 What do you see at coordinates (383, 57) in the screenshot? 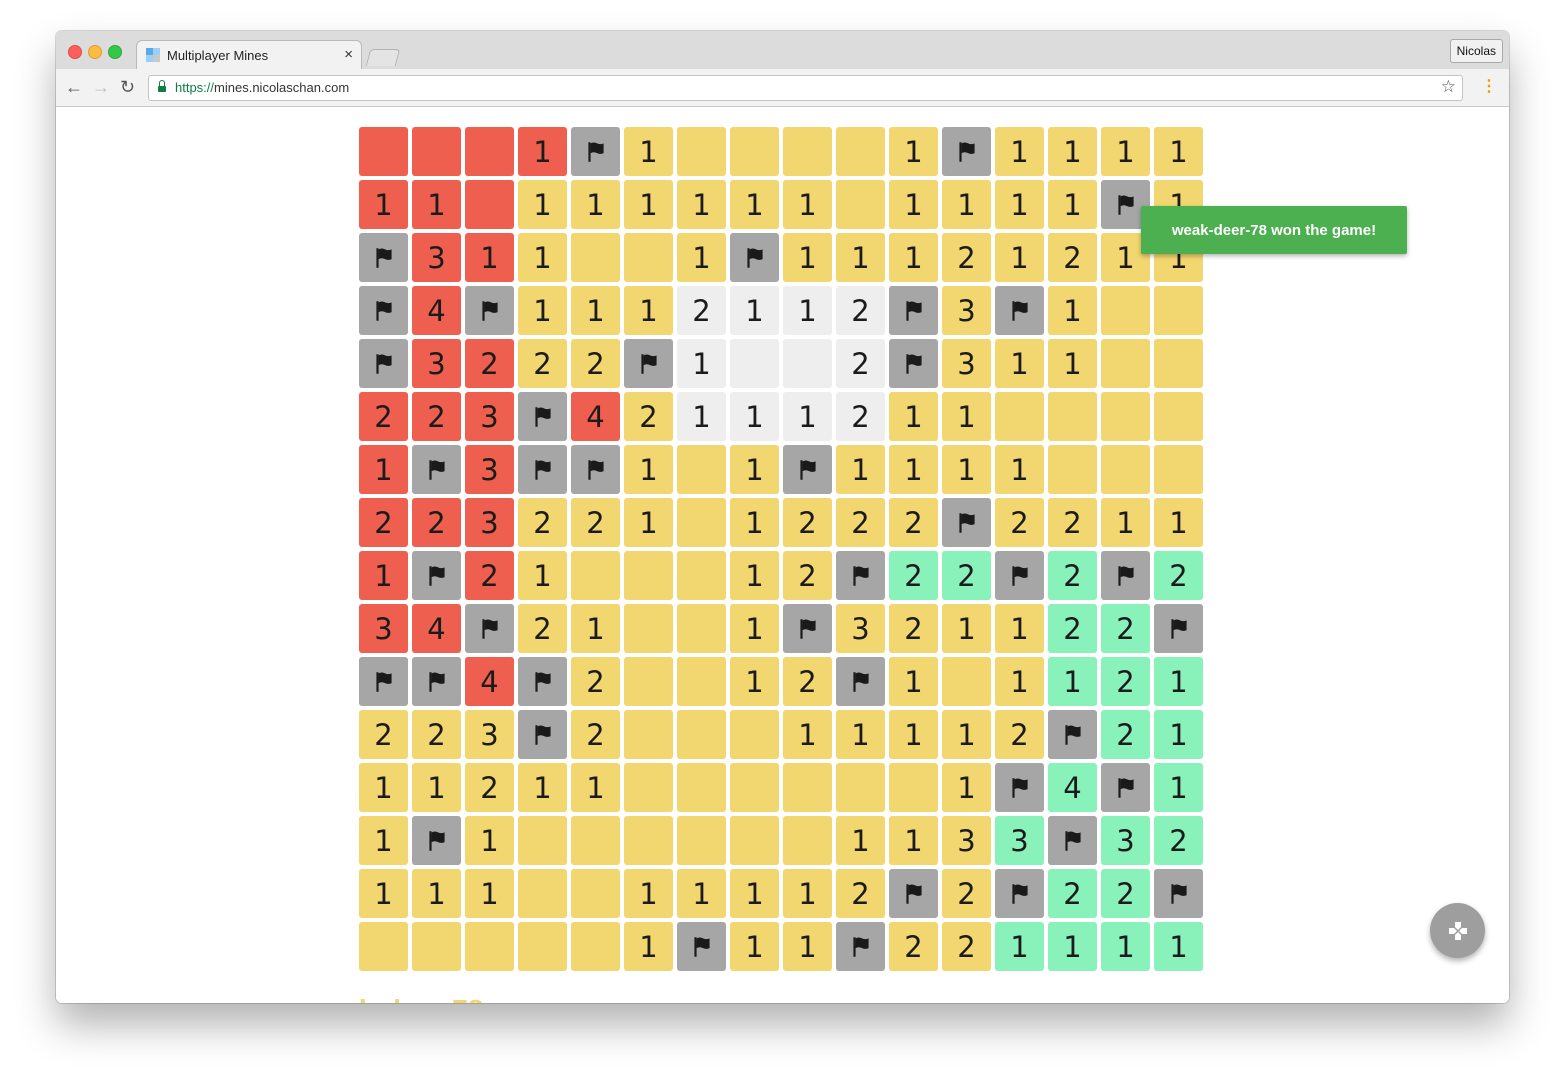
I see `new-tab-button` at bounding box center [383, 57].